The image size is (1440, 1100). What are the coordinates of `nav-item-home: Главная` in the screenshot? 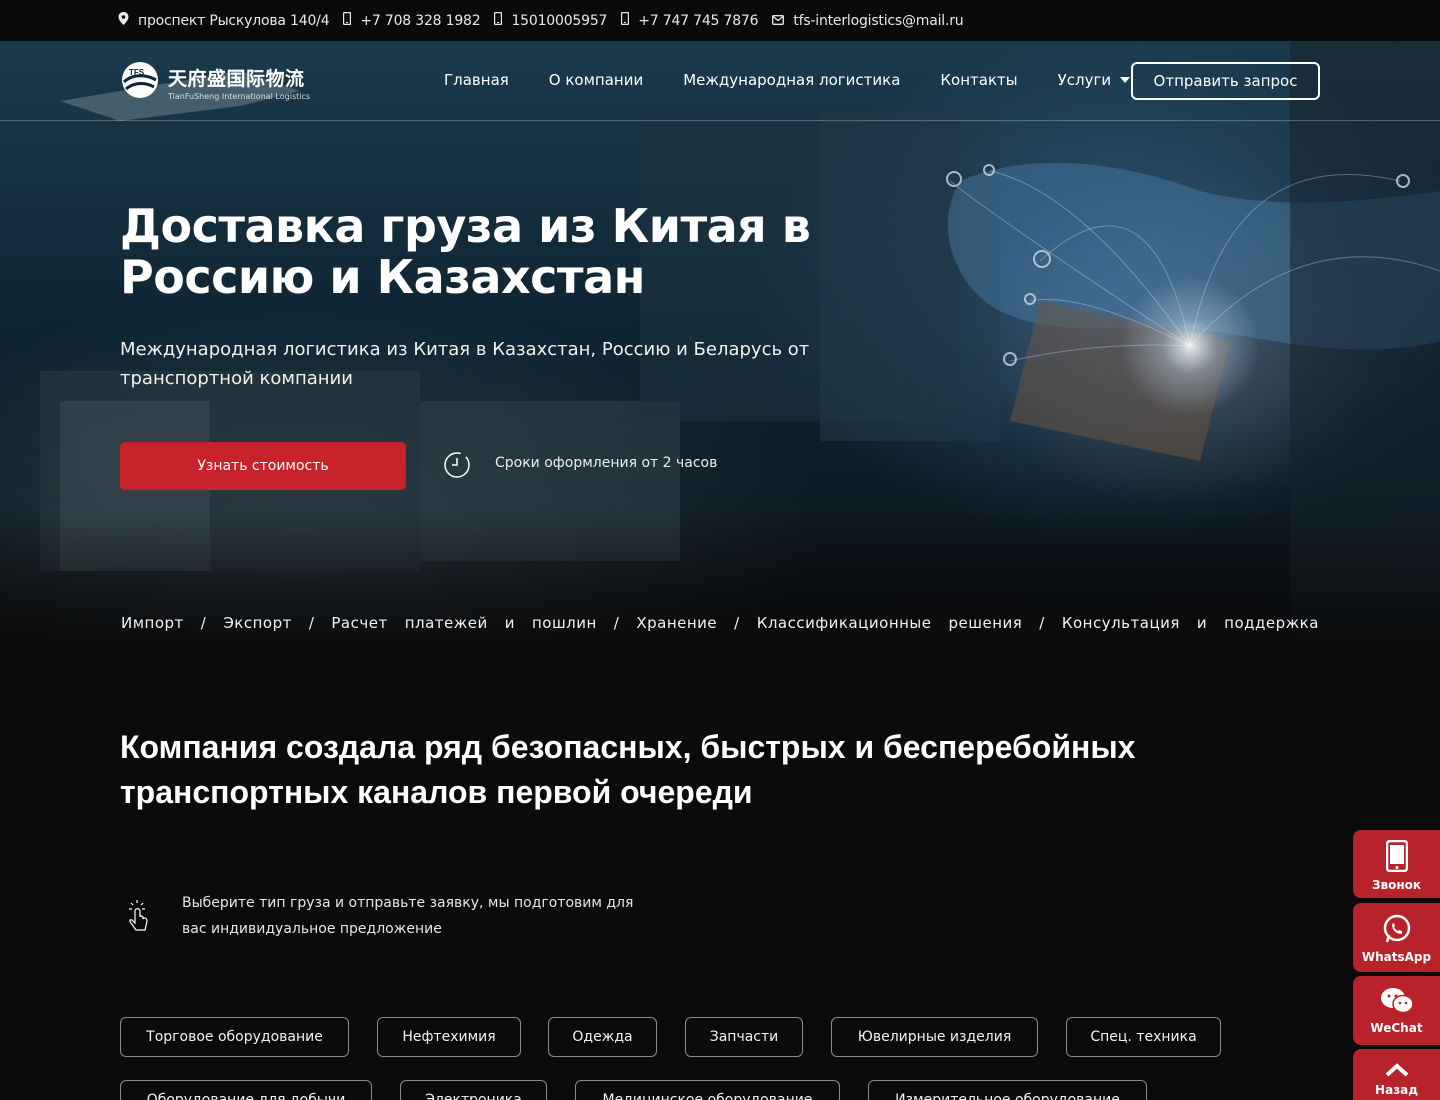 It's located at (476, 80).